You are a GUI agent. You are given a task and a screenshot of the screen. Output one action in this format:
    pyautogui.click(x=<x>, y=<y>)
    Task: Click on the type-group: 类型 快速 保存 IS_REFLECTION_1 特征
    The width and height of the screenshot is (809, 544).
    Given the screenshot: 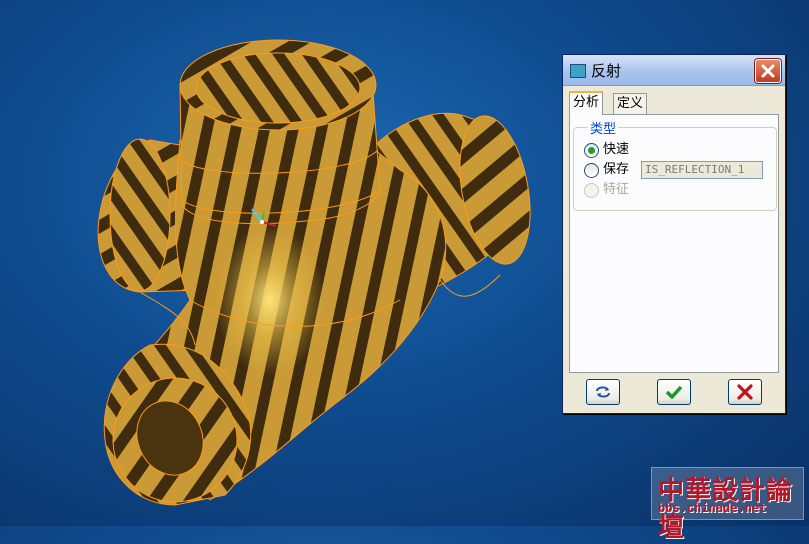 What is the action you would take?
    pyautogui.click(x=675, y=164)
    